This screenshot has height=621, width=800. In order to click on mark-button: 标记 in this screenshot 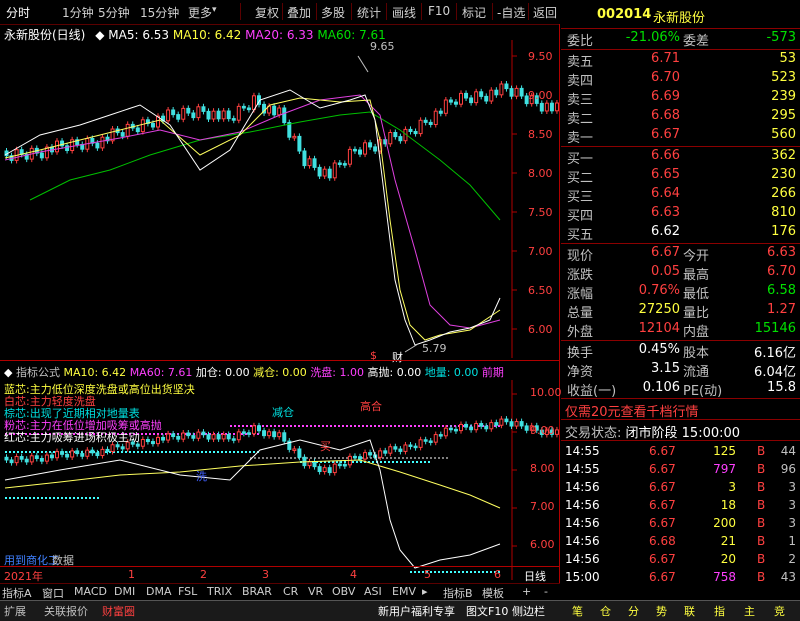, I will do `click(474, 12)`.